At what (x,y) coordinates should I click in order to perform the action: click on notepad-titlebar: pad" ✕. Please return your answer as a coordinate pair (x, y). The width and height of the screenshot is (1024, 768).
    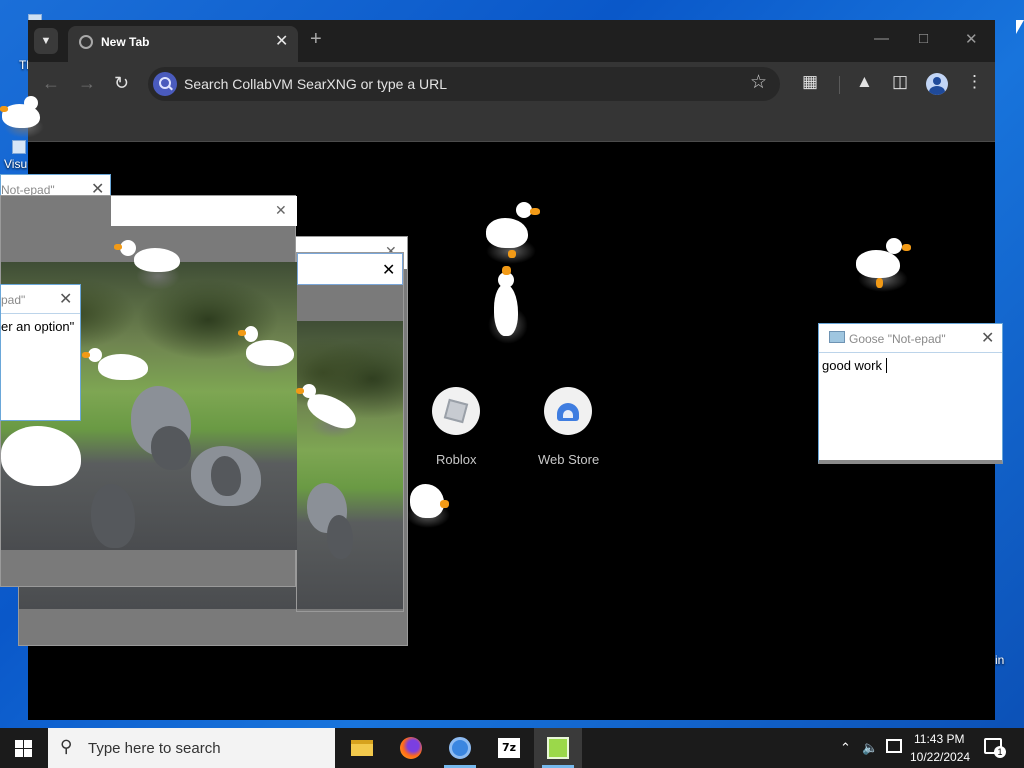
    Looking at the image, I should click on (40, 299).